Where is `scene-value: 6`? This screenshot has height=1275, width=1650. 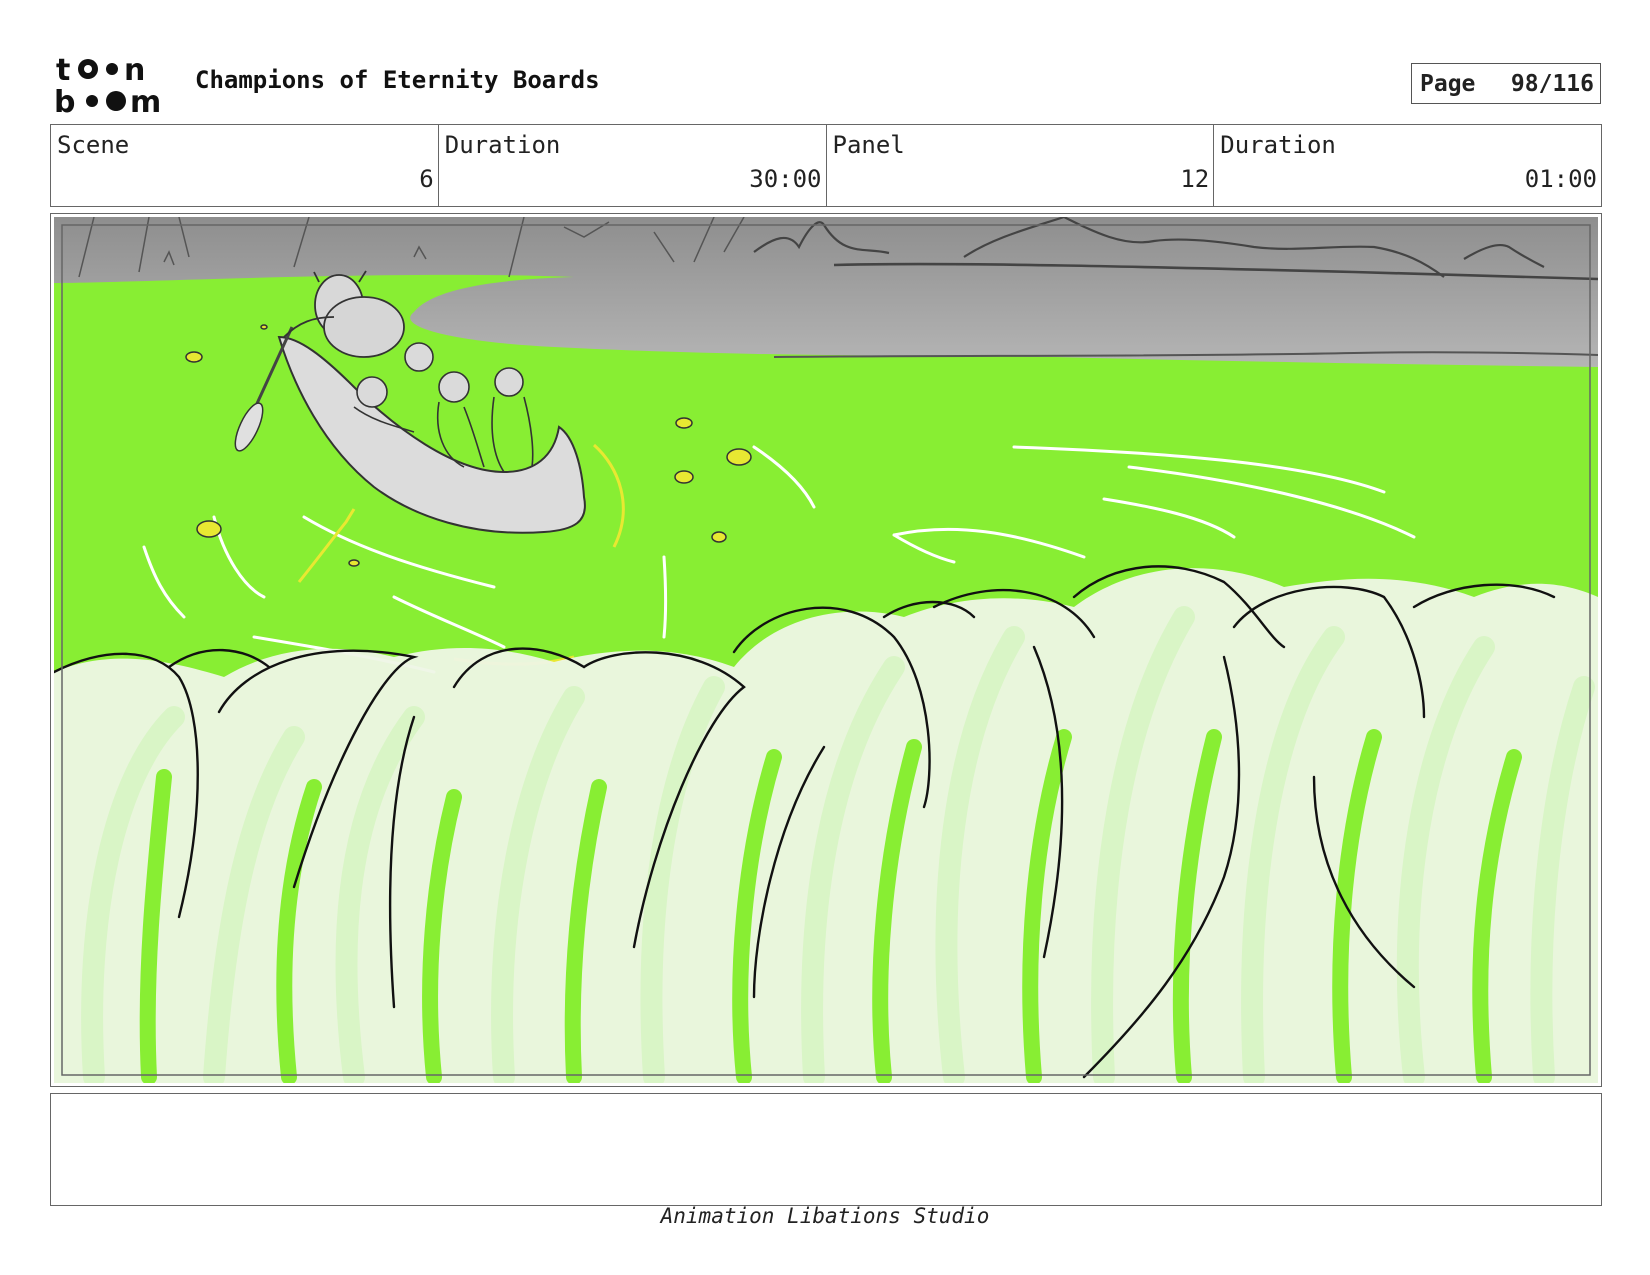
scene-value: 6 is located at coordinates (426, 179).